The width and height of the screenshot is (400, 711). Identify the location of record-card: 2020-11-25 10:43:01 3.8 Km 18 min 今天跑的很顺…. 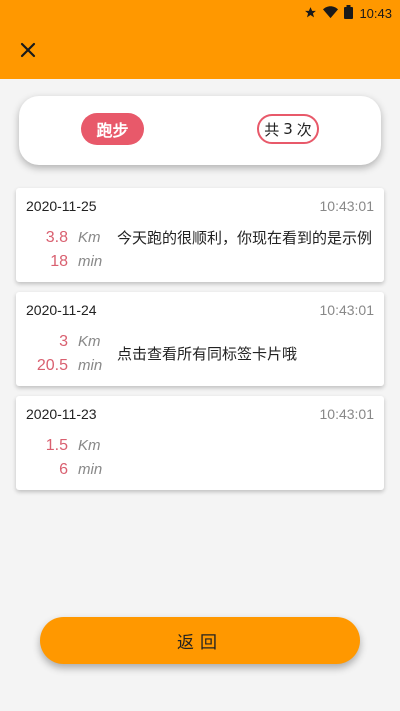
(200, 235).